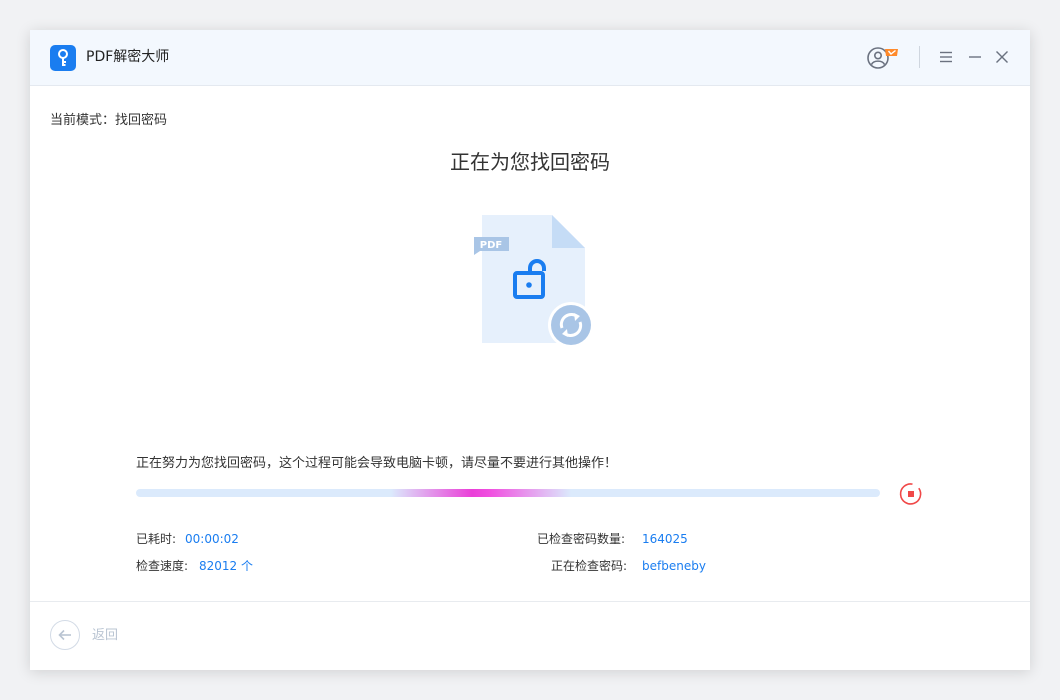  Describe the element at coordinates (581, 539) in the screenshot. I see `checked-count-label: 已检查密码数量:` at that location.